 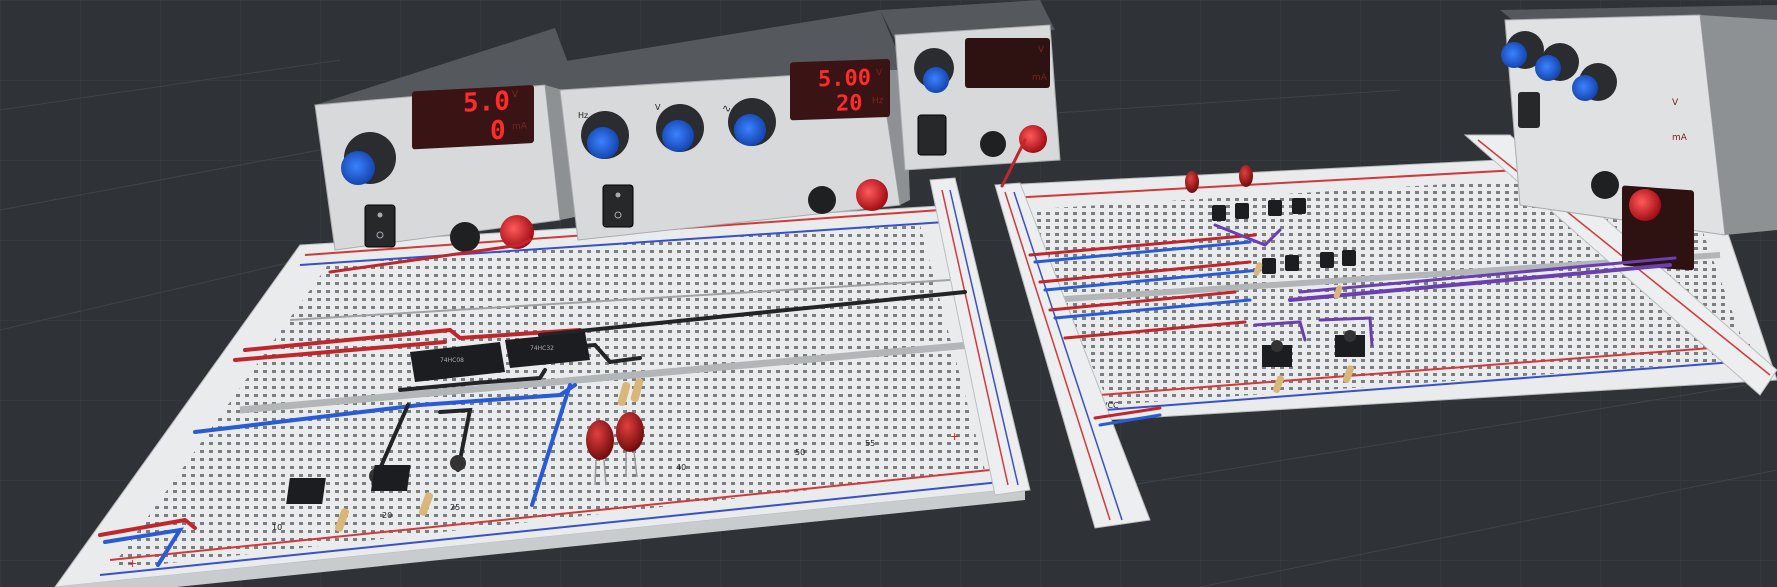 I want to click on svg-text: 74HC08, so click(x=452, y=360).